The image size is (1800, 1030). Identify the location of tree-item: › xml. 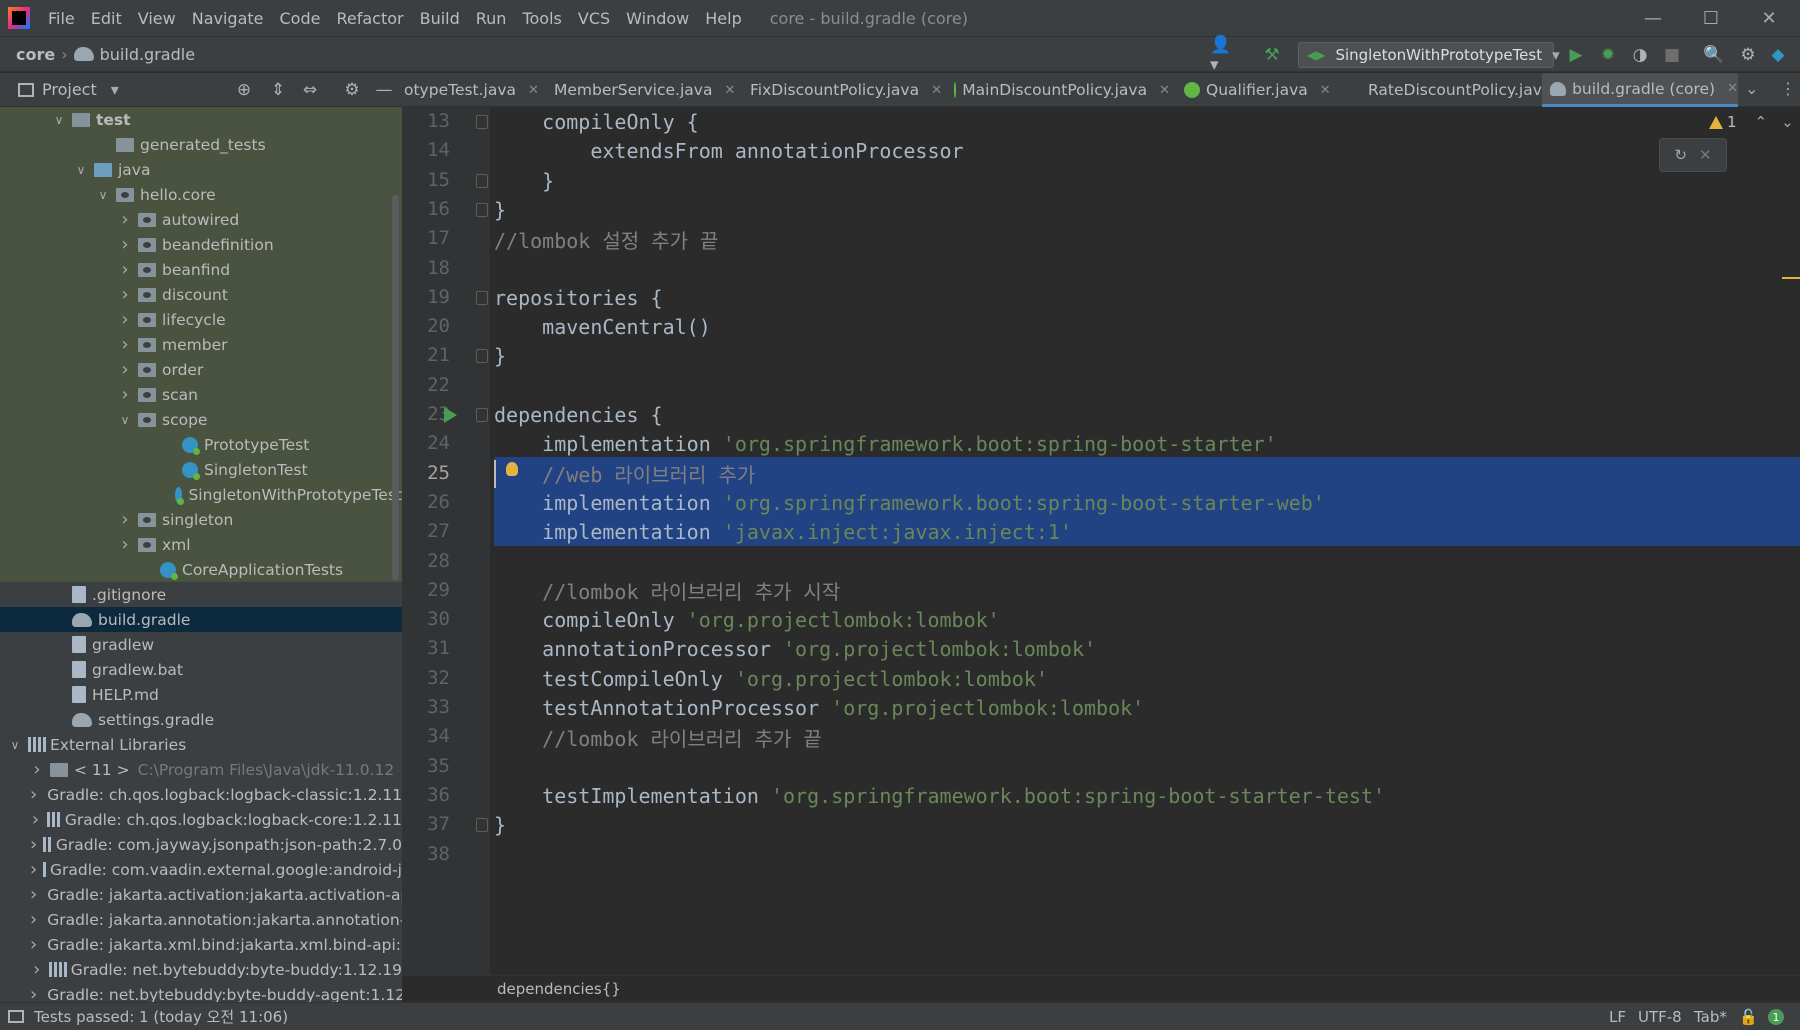
(201, 544).